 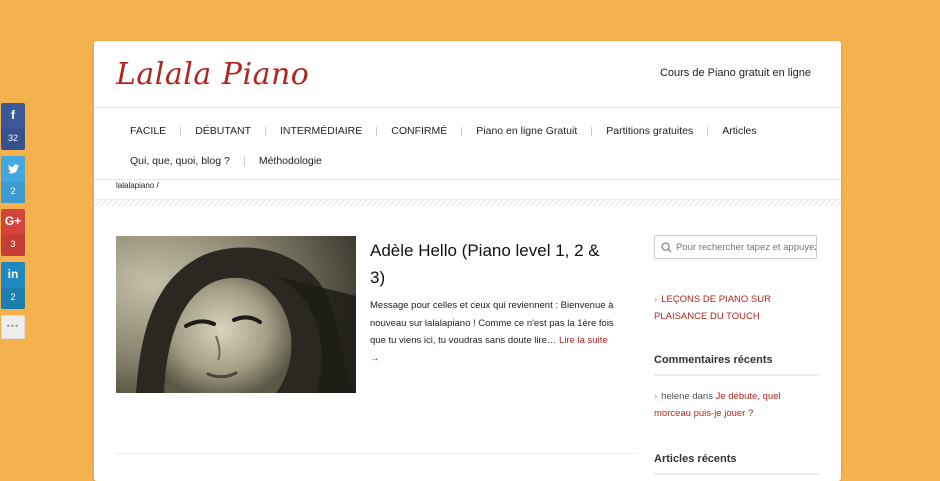 What do you see at coordinates (377, 453) in the screenshot?
I see `post-divider` at bounding box center [377, 453].